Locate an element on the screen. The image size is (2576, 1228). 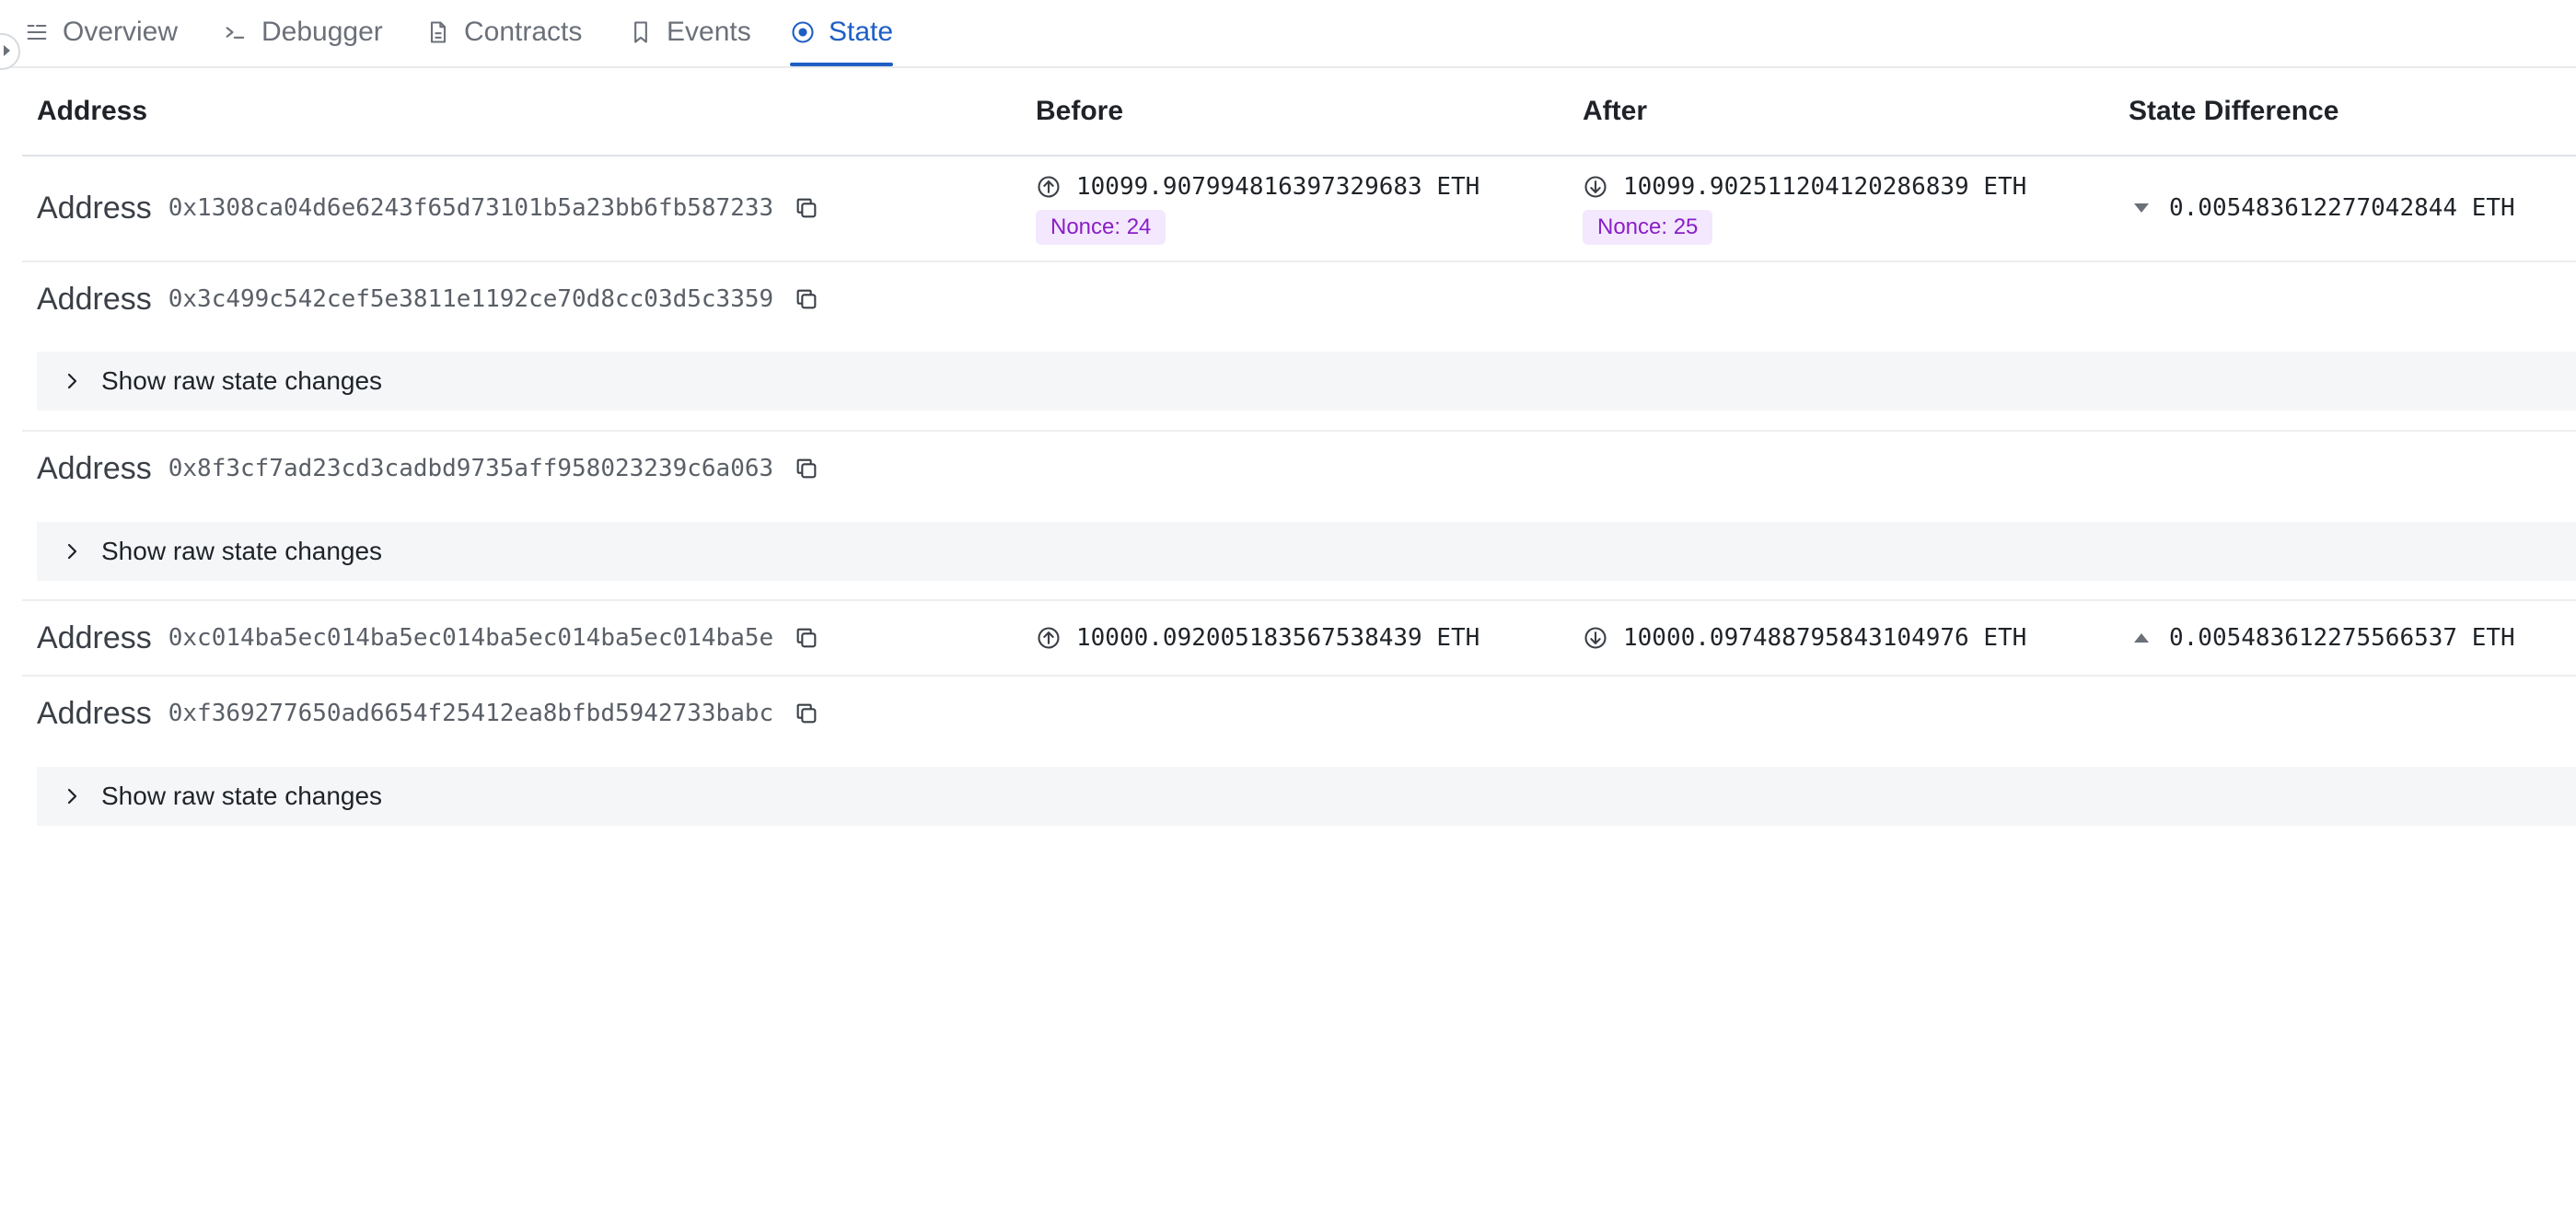
target-icon is located at coordinates (803, 32).